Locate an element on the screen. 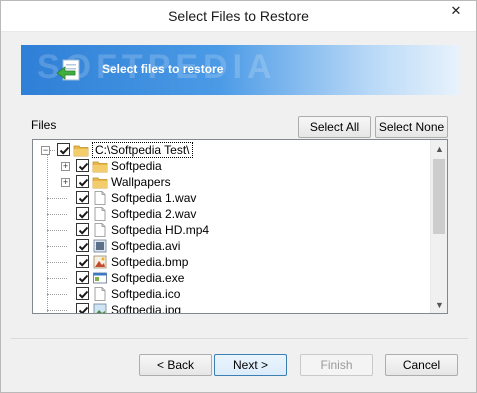  tree-row: Softpedia.bmp is located at coordinates (232, 262).